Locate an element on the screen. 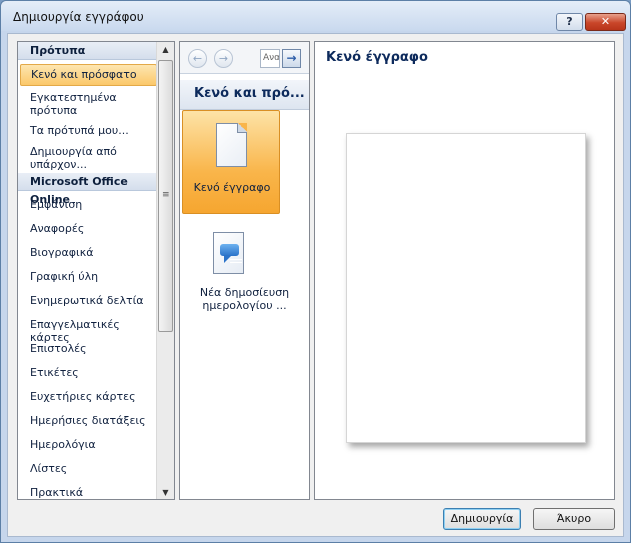 The image size is (631, 543). category-online-item: Πρακτικά is located at coordinates (92, 492).